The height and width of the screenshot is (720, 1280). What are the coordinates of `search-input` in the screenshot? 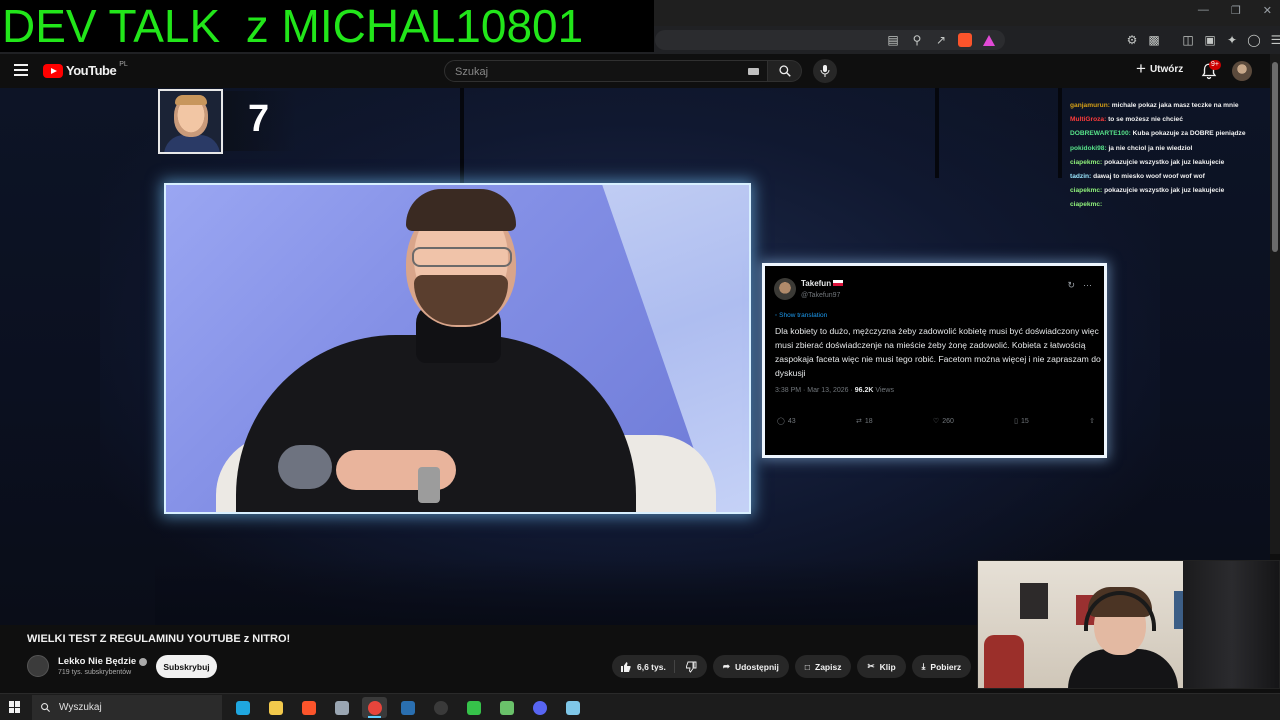 It's located at (595, 71).